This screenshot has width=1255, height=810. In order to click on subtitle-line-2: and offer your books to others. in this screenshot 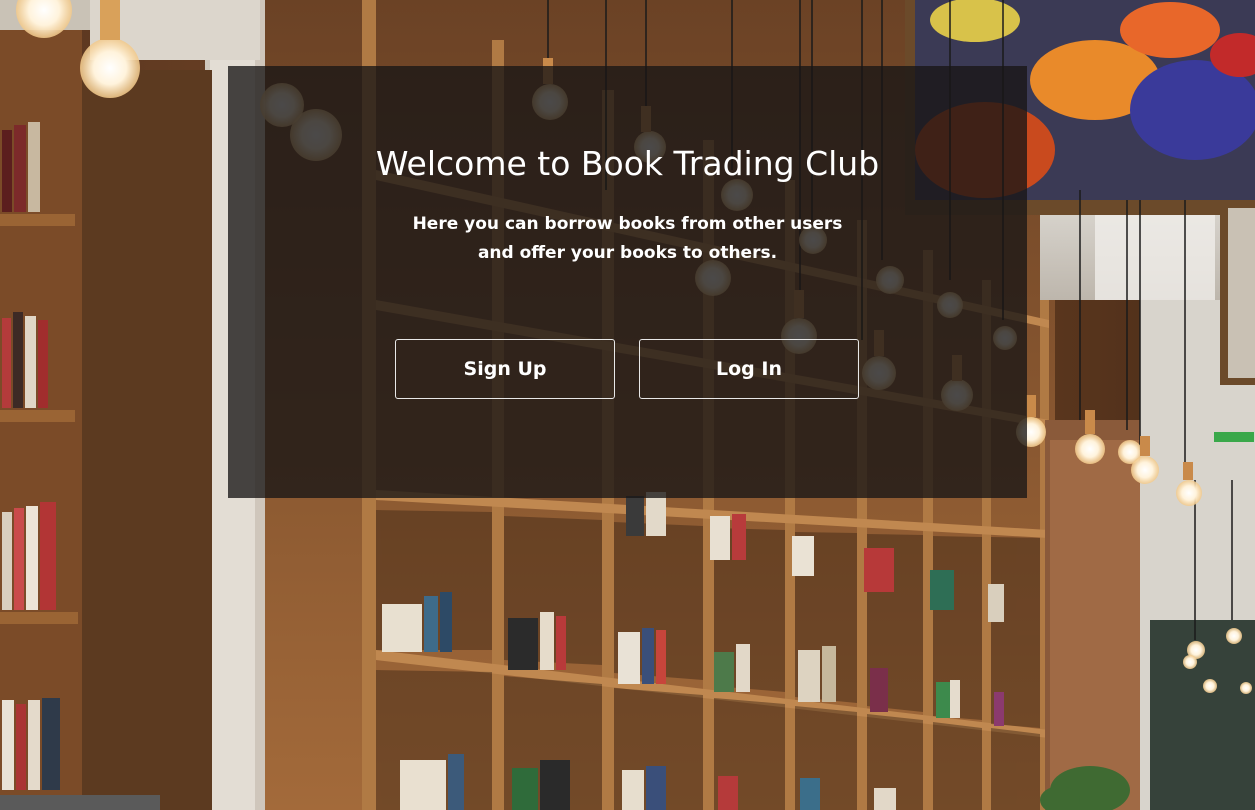, I will do `click(627, 253)`.